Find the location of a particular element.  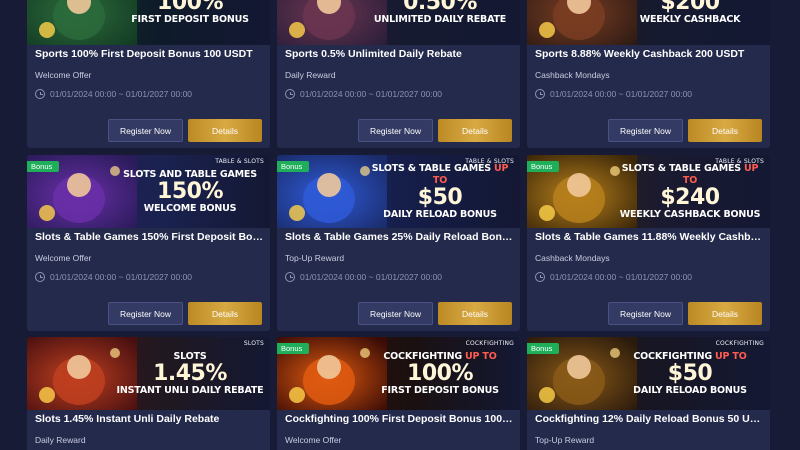

promo-banner: 100% FIRST DEPOSIT BONUS is located at coordinates (148, 22).